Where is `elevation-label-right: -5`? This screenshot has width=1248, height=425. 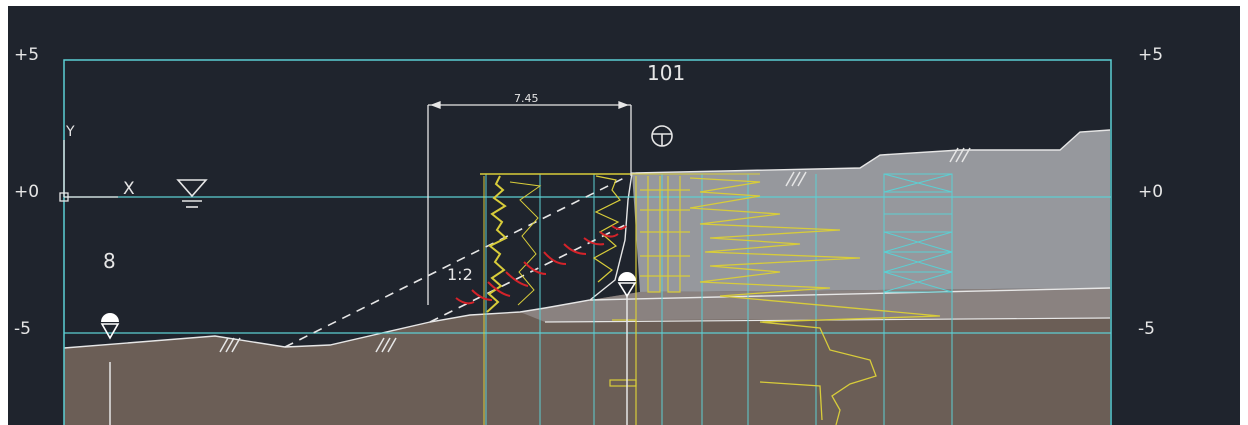
elevation-label-right: -5 is located at coordinates (1146, 329).